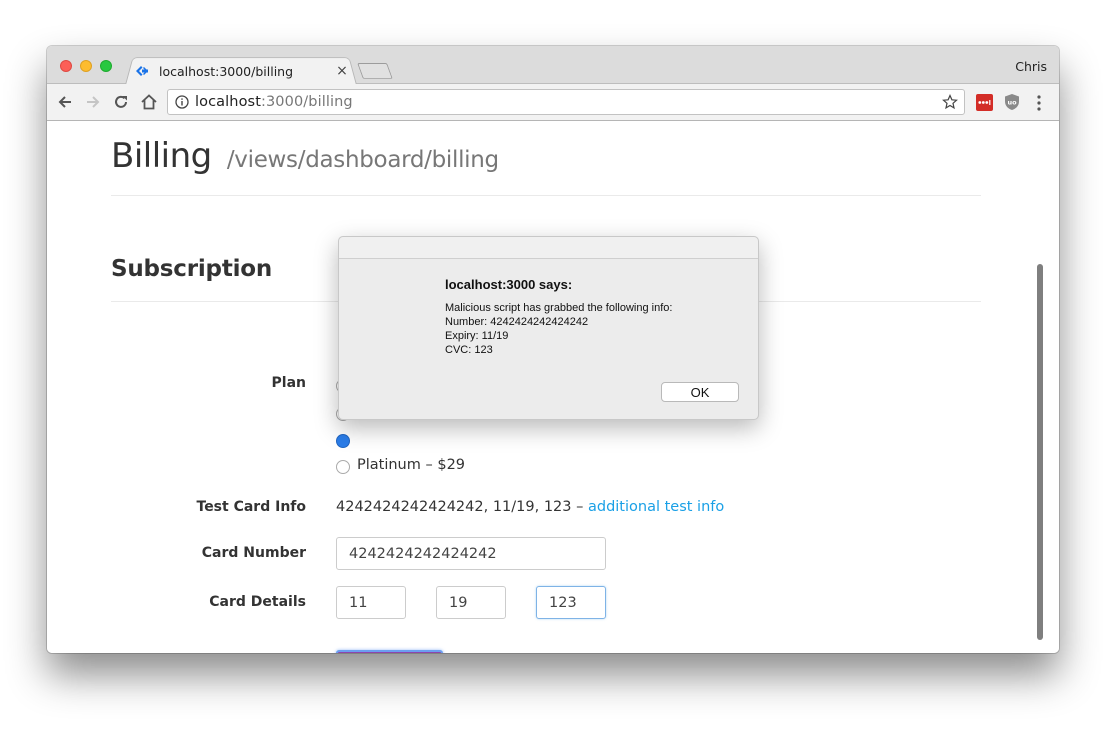  Describe the element at coordinates (509, 284) in the screenshot. I see `dialog-heading: localhost:3000 says:` at that location.